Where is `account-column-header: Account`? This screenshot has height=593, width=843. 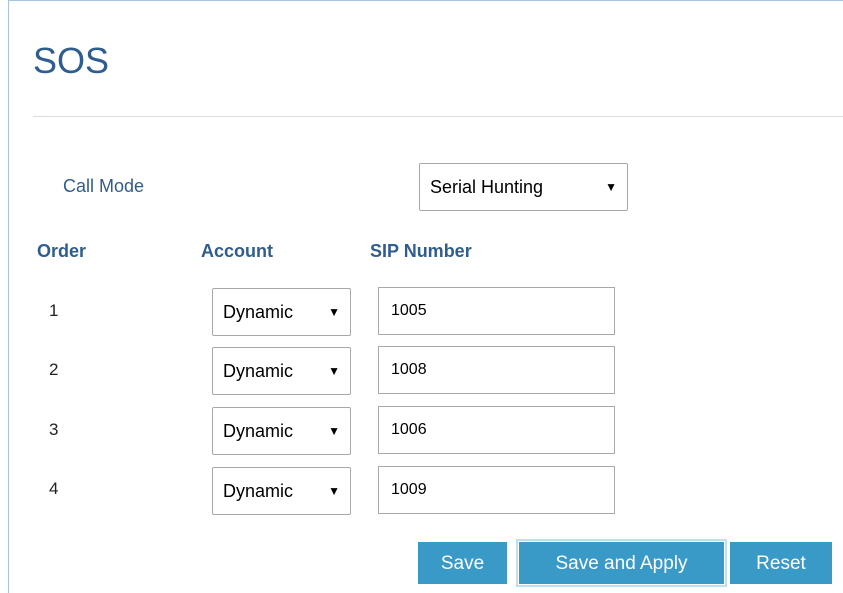
account-column-header: Account is located at coordinates (237, 251).